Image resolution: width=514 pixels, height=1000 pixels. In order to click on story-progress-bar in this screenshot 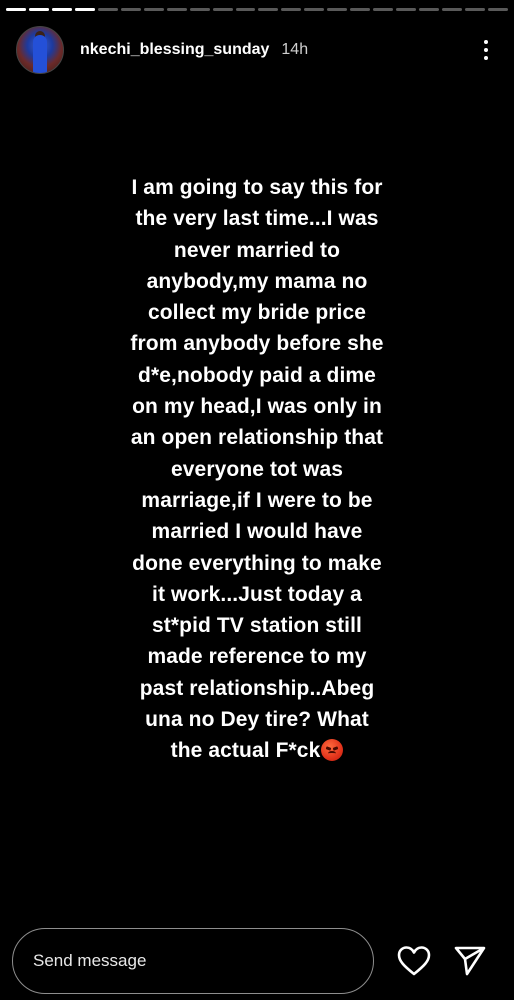, I will do `click(257, 10)`.